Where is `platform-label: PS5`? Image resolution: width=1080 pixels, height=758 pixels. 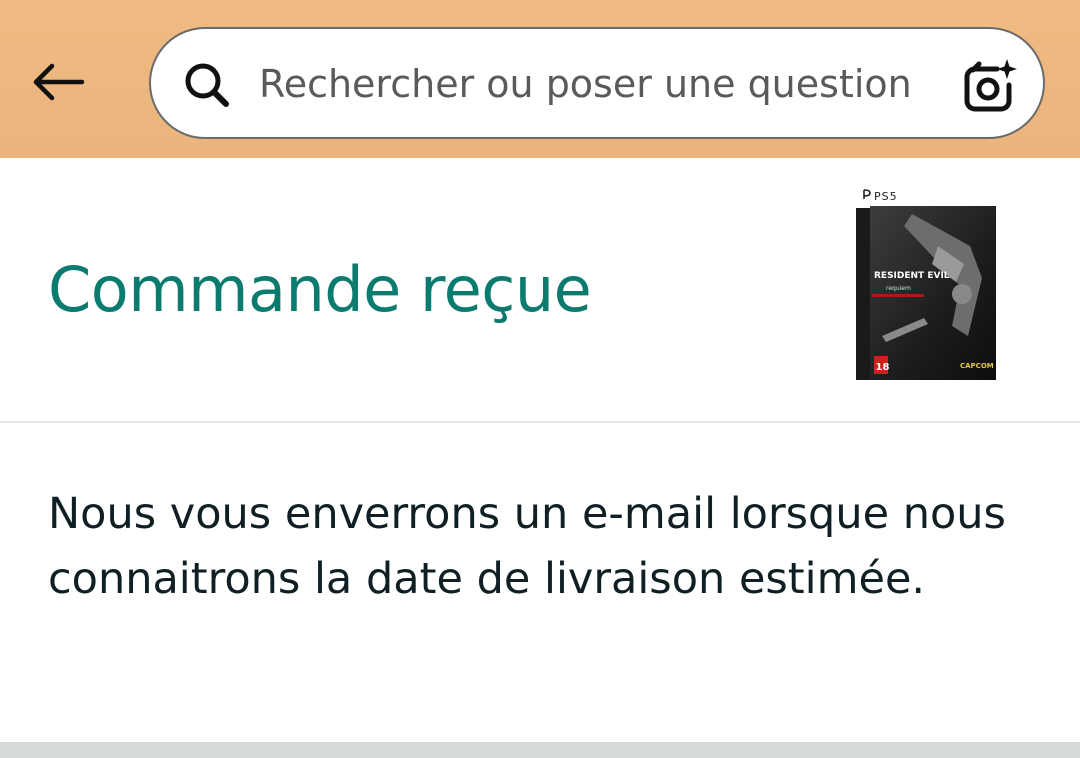
platform-label: PS5 is located at coordinates (886, 196).